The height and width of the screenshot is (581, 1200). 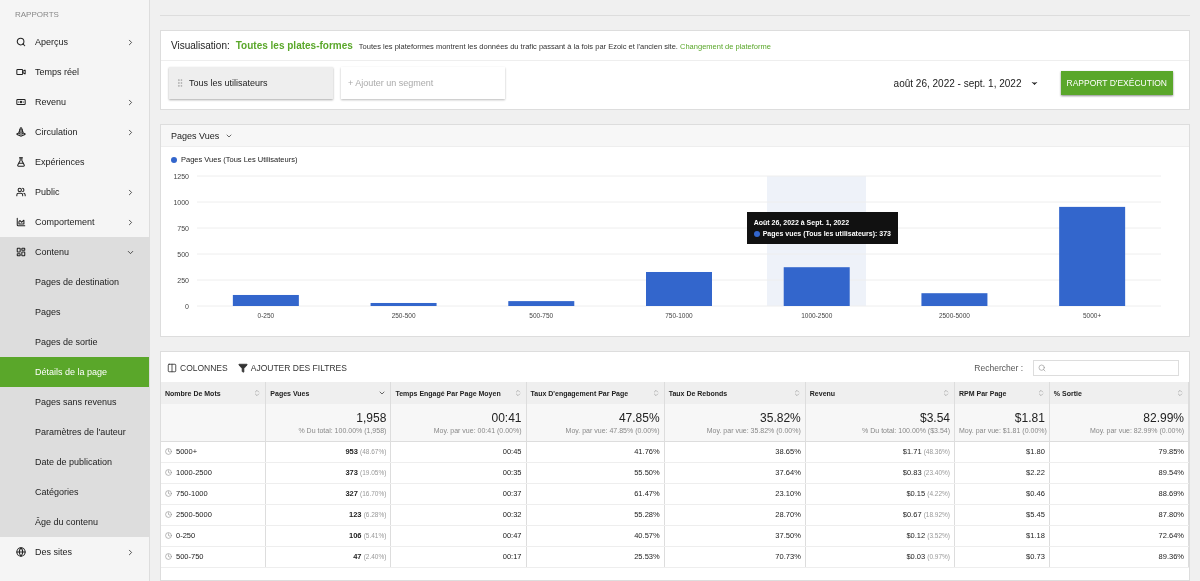 What do you see at coordinates (74, 522) in the screenshot?
I see `sidebar-subitem: Âge du contenu` at bounding box center [74, 522].